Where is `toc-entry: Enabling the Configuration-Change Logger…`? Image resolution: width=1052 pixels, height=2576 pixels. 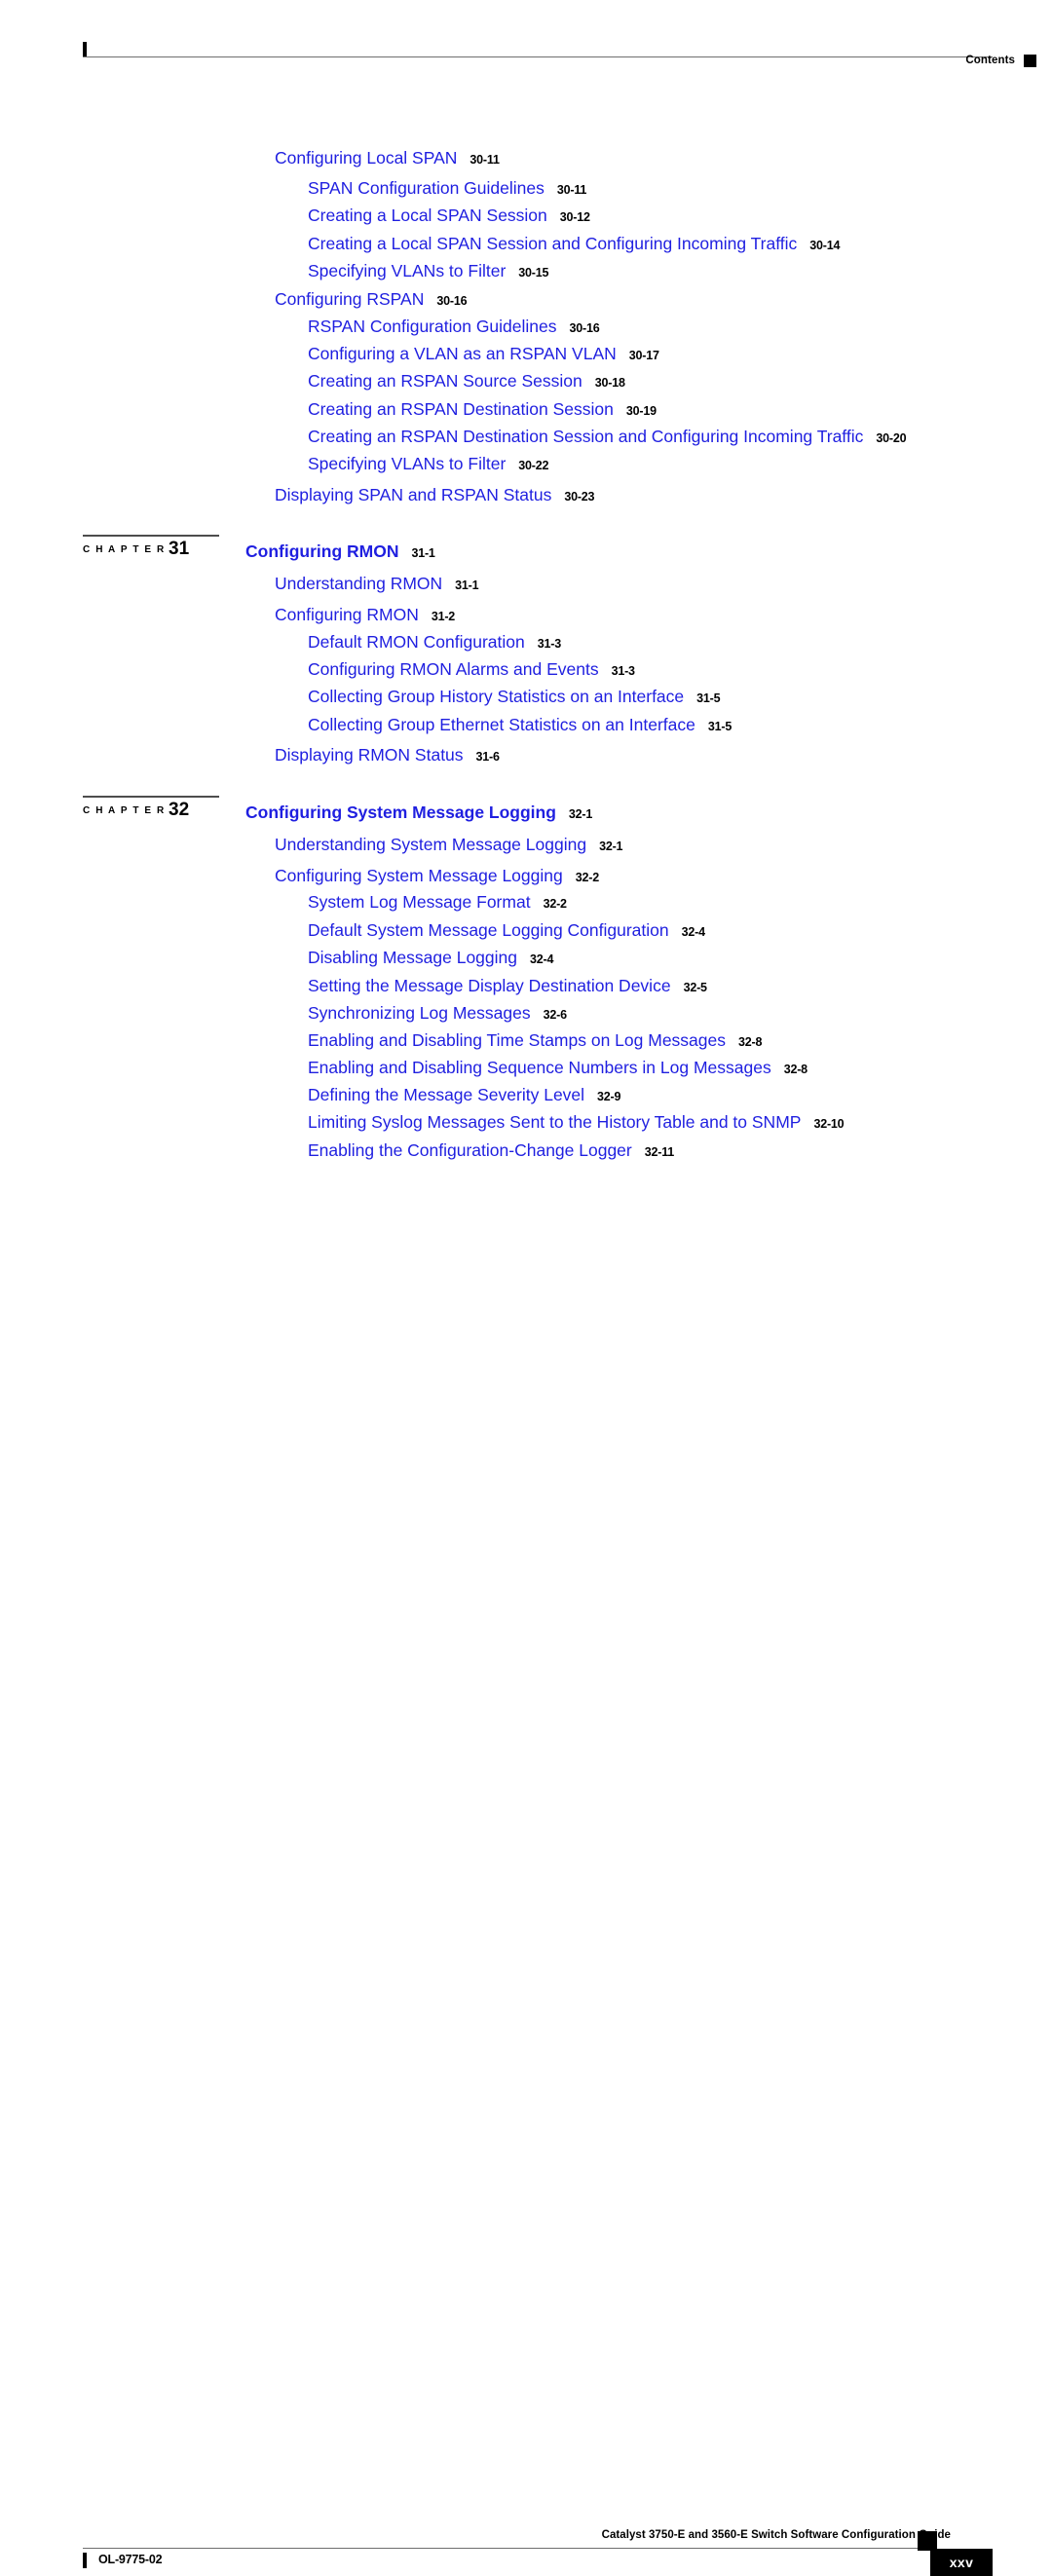 toc-entry: Enabling the Configuration-Change Logger… is located at coordinates (491, 1150).